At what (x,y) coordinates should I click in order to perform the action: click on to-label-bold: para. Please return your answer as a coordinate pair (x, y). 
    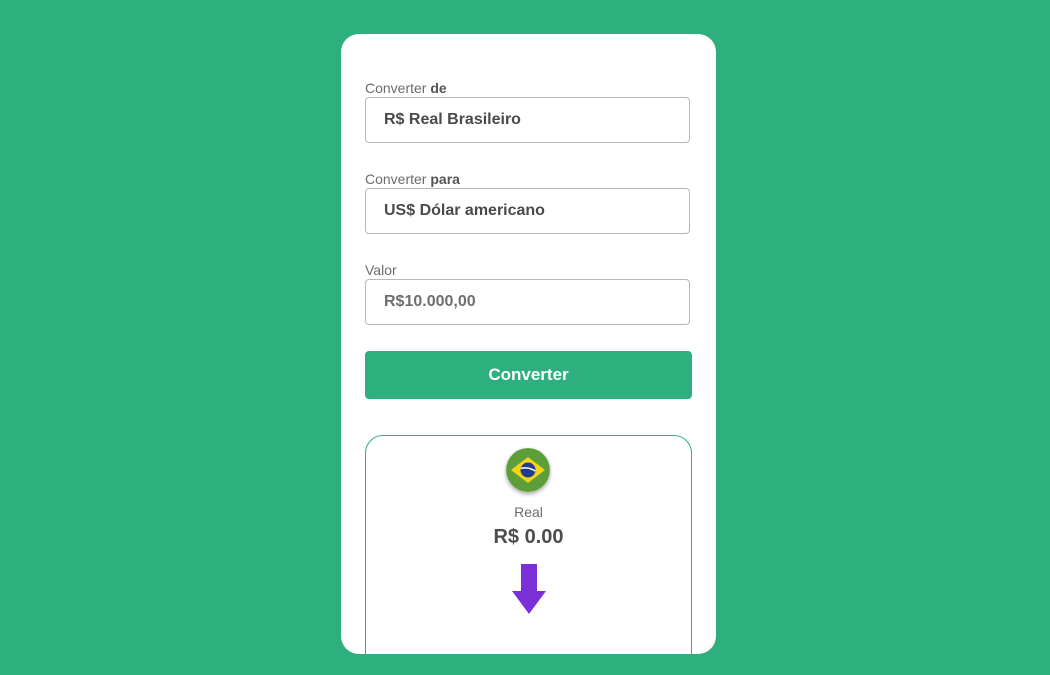
    Looking at the image, I should click on (445, 179).